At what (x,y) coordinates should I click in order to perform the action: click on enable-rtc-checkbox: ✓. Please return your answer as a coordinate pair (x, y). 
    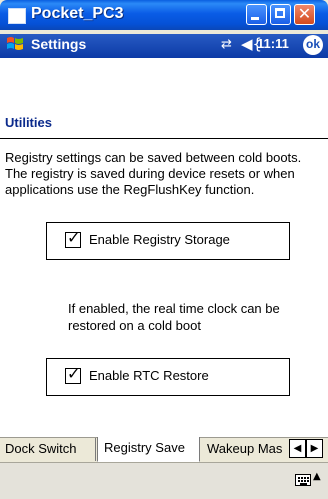
    Looking at the image, I should click on (73, 374).